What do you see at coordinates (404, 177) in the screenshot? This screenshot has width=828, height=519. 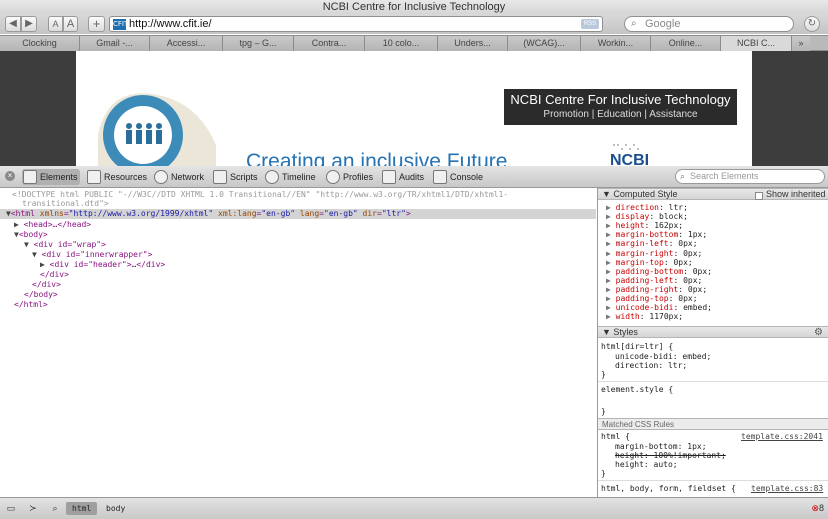 I see `tab-audits: Audits` at bounding box center [404, 177].